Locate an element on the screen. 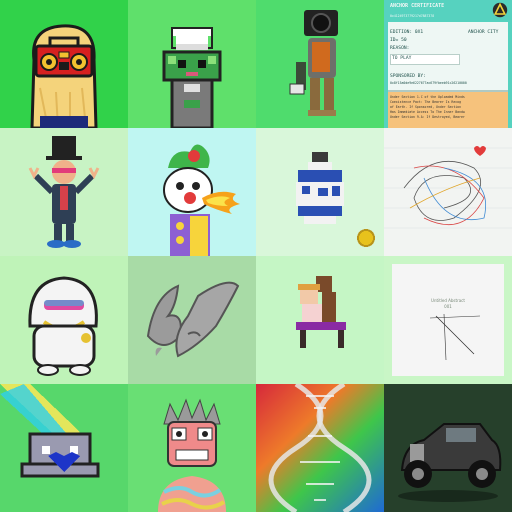 The height and width of the screenshot is (512, 512). camera-head-art is located at coordinates (313, 63).